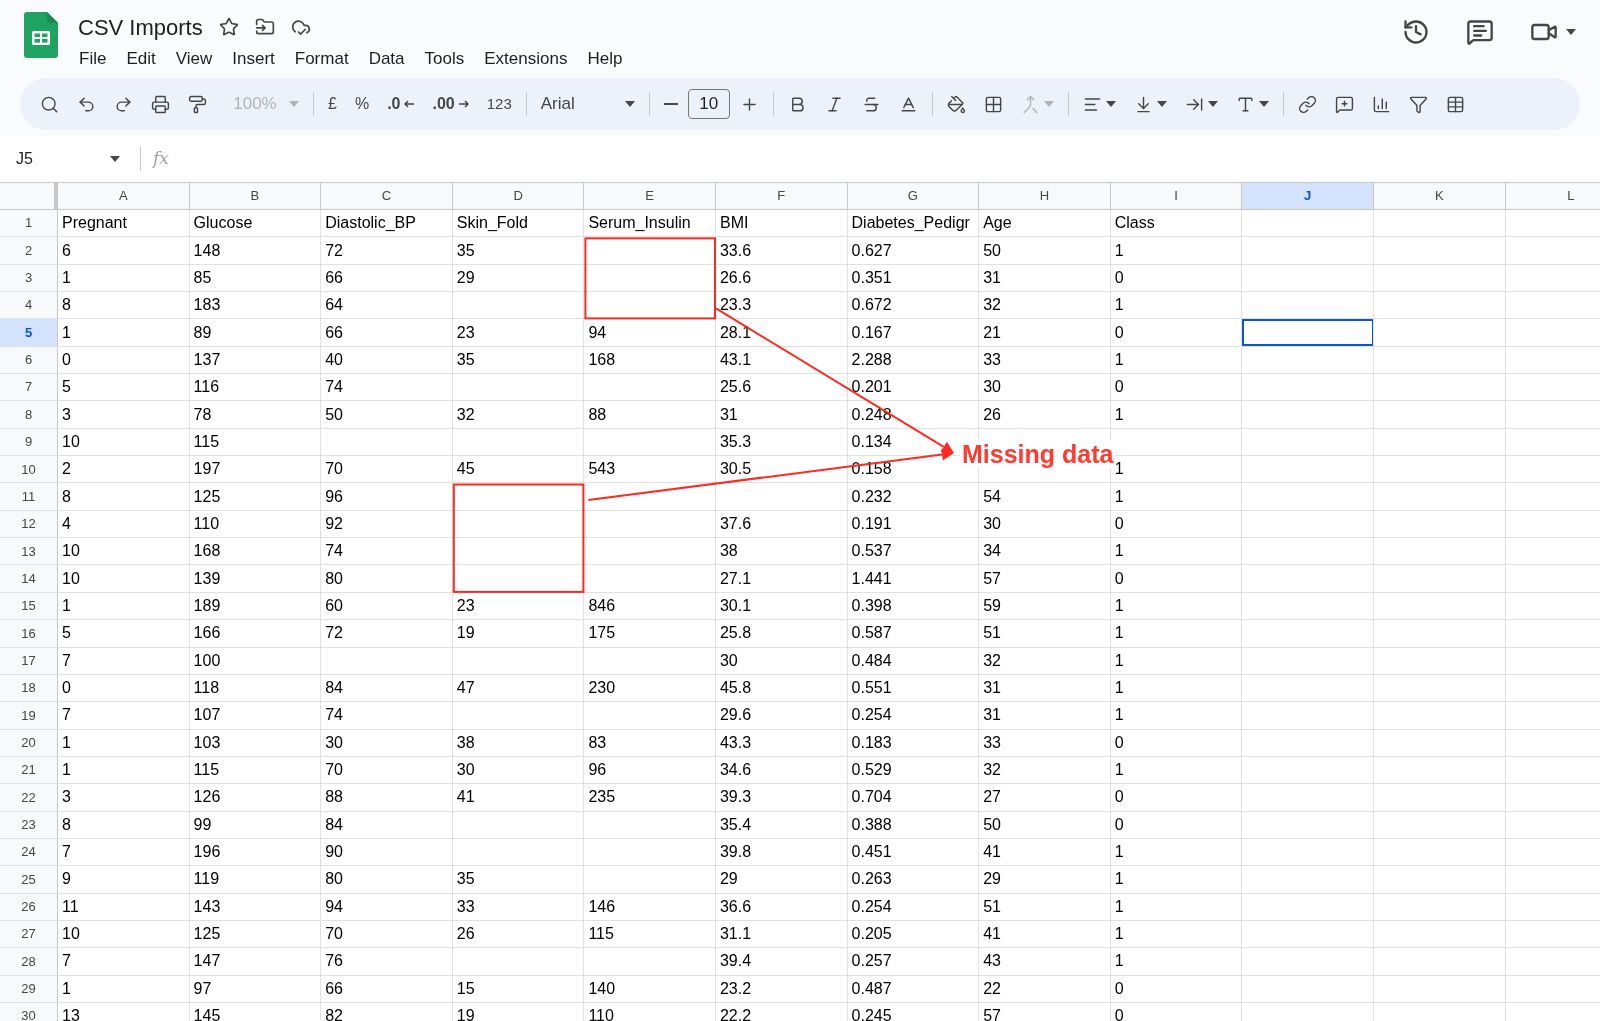  I want to click on row-header: 20, so click(29, 742).